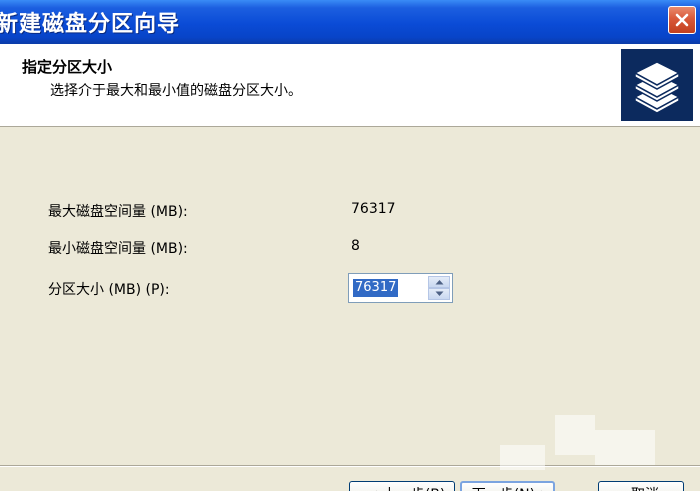  I want to click on partition-size-label: 分区大小 (MB) (P):, so click(109, 290).